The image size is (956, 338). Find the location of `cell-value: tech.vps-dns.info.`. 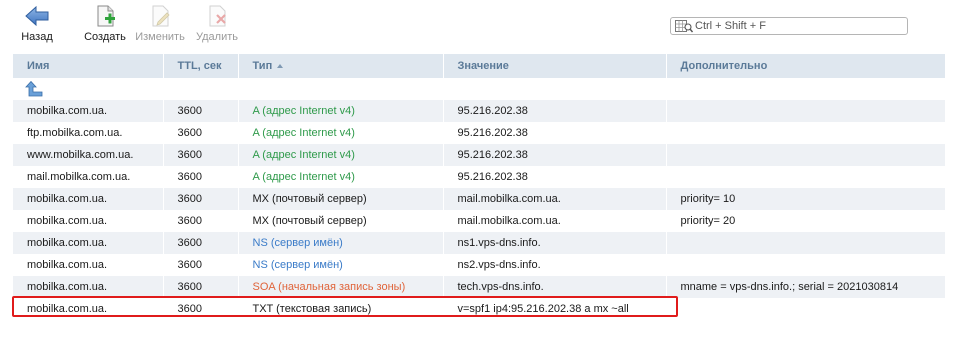

cell-value: tech.vps-dns.info. is located at coordinates (555, 287).